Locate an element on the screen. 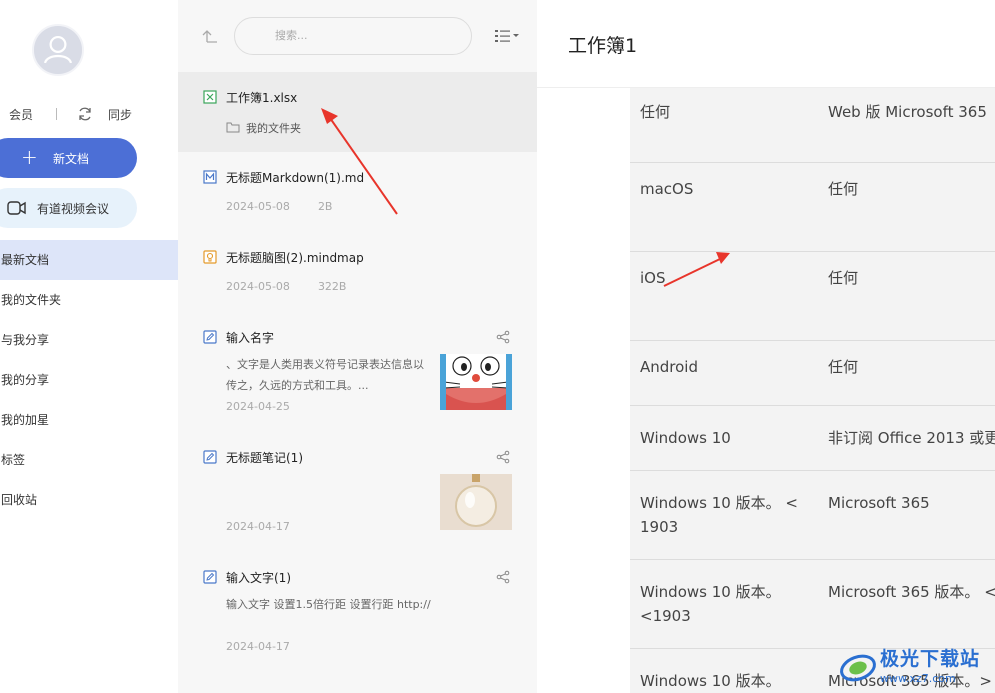 Image resolution: width=995 pixels, height=693 pixels. file-item-untitled-note: 无标题笔记(1) 2024-04-17 is located at coordinates (357, 492).